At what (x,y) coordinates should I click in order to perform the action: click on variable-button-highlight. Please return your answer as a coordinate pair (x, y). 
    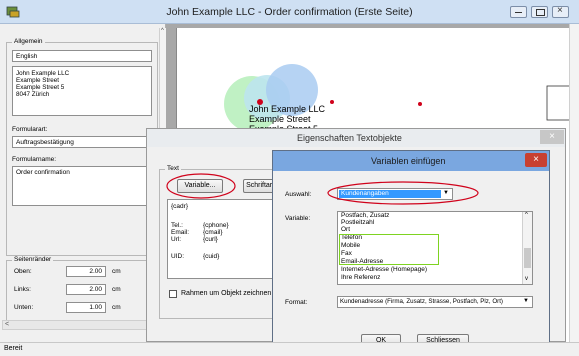
    Looking at the image, I should click on (201, 186).